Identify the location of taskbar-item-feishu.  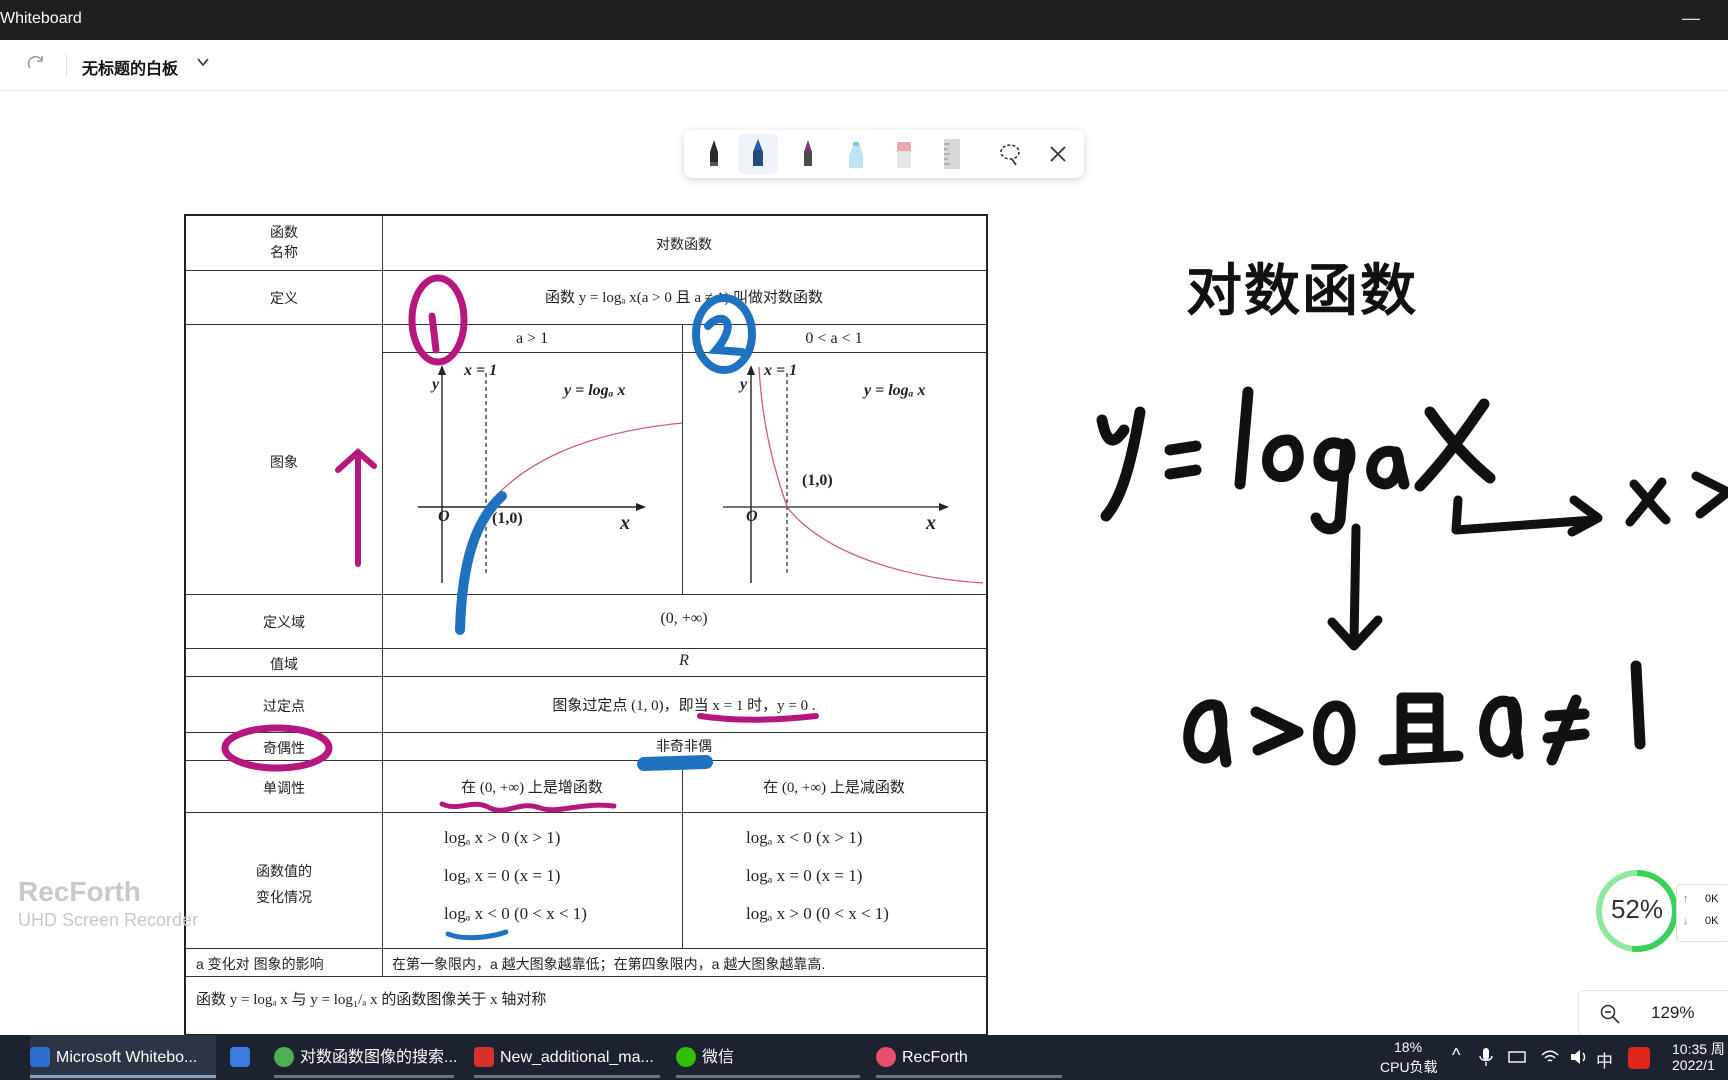
(242, 1057).